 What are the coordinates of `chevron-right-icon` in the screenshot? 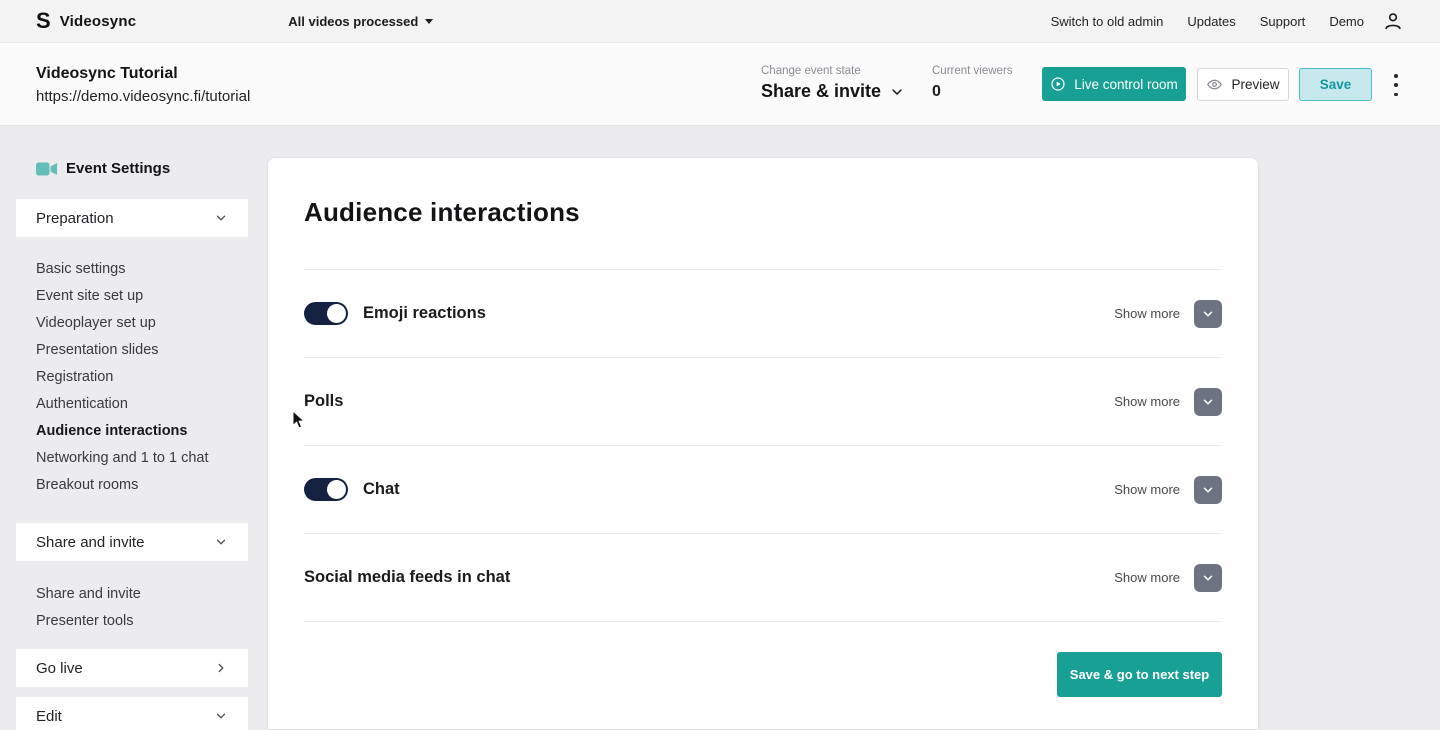 It's located at (221, 668).